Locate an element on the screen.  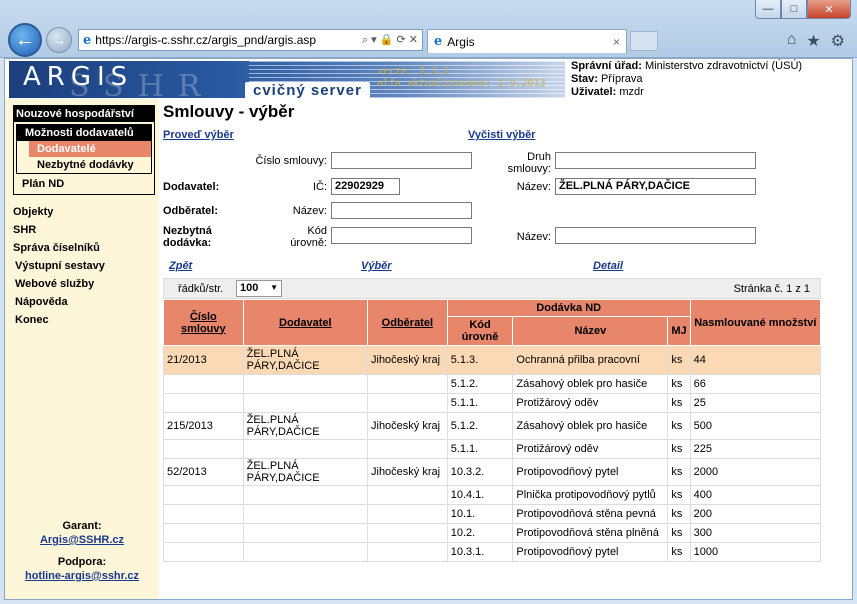
cell-qty: 66 is located at coordinates (755, 384).